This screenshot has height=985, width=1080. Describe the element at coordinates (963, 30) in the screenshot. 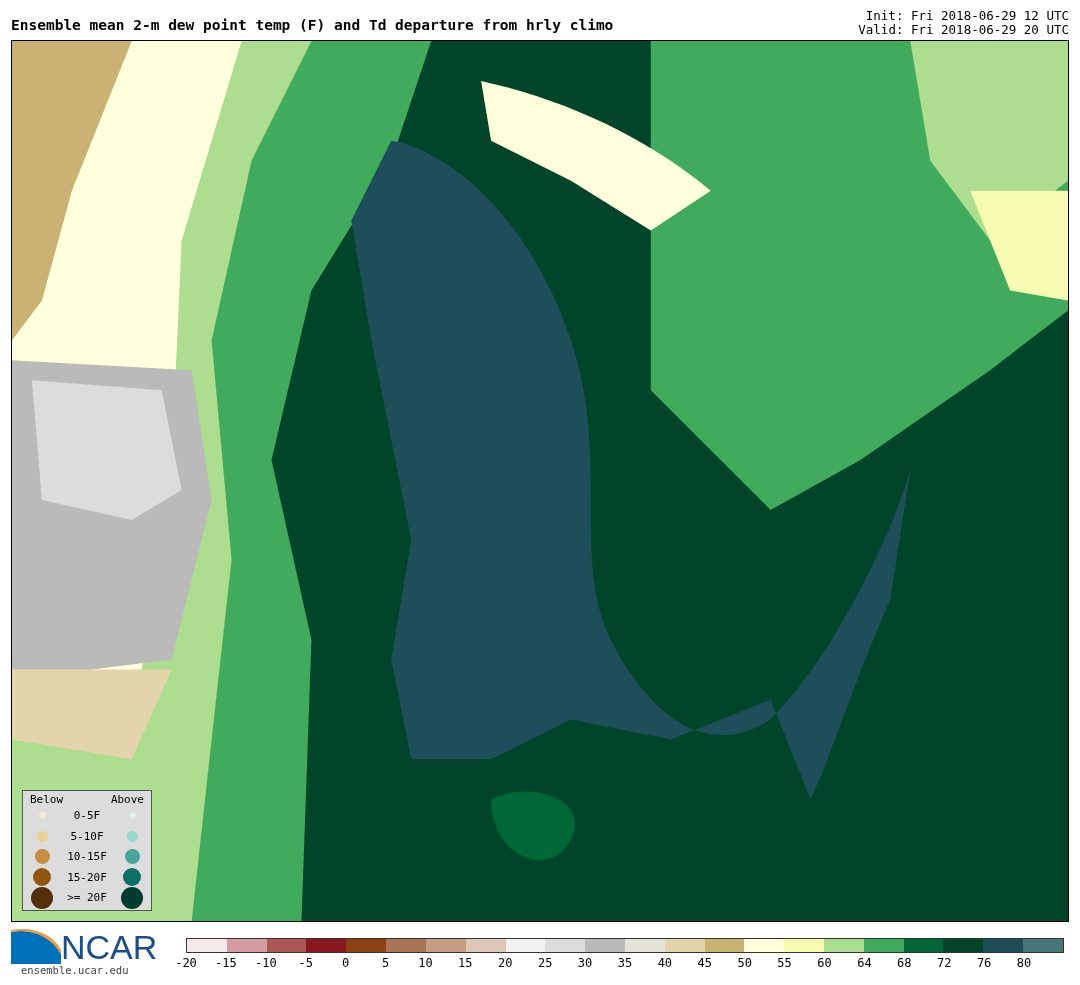

I see `valid-time: Valid: Fri 2018-06-29 20 UTC` at that location.